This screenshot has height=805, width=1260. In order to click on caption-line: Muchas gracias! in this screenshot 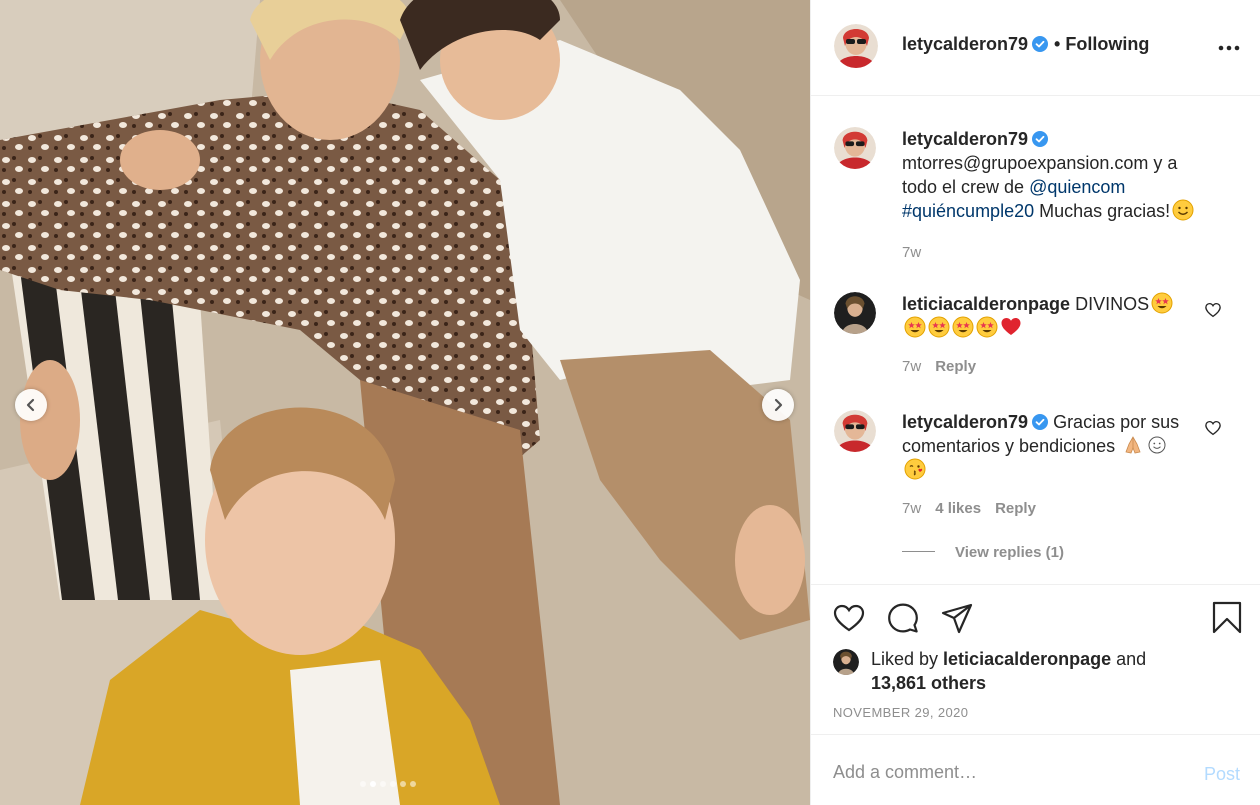, I will do `click(1102, 211)`.